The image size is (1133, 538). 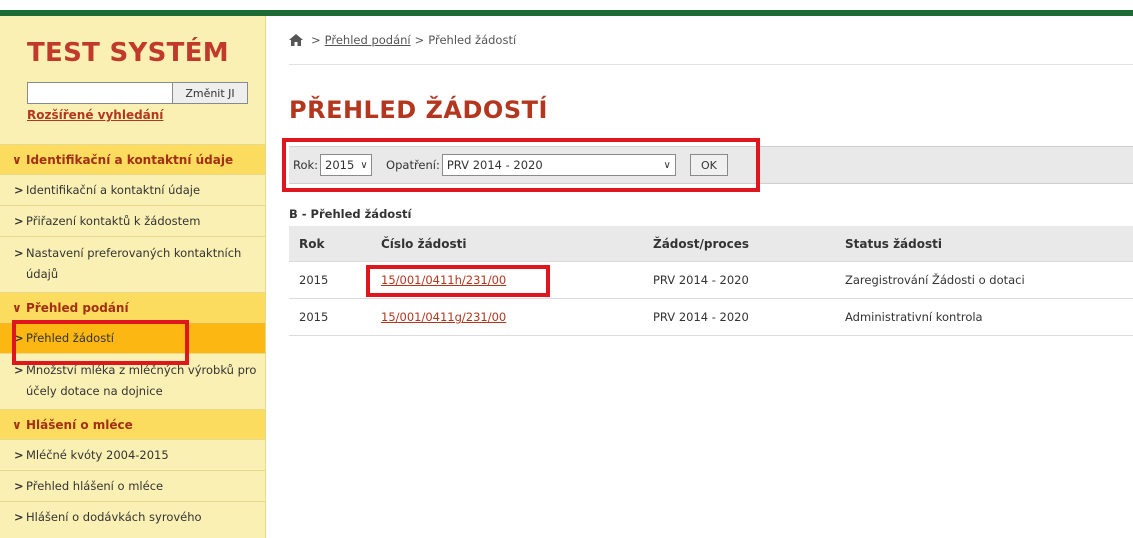 I want to click on table-caption: B - Přehled žádostí, so click(x=350, y=214).